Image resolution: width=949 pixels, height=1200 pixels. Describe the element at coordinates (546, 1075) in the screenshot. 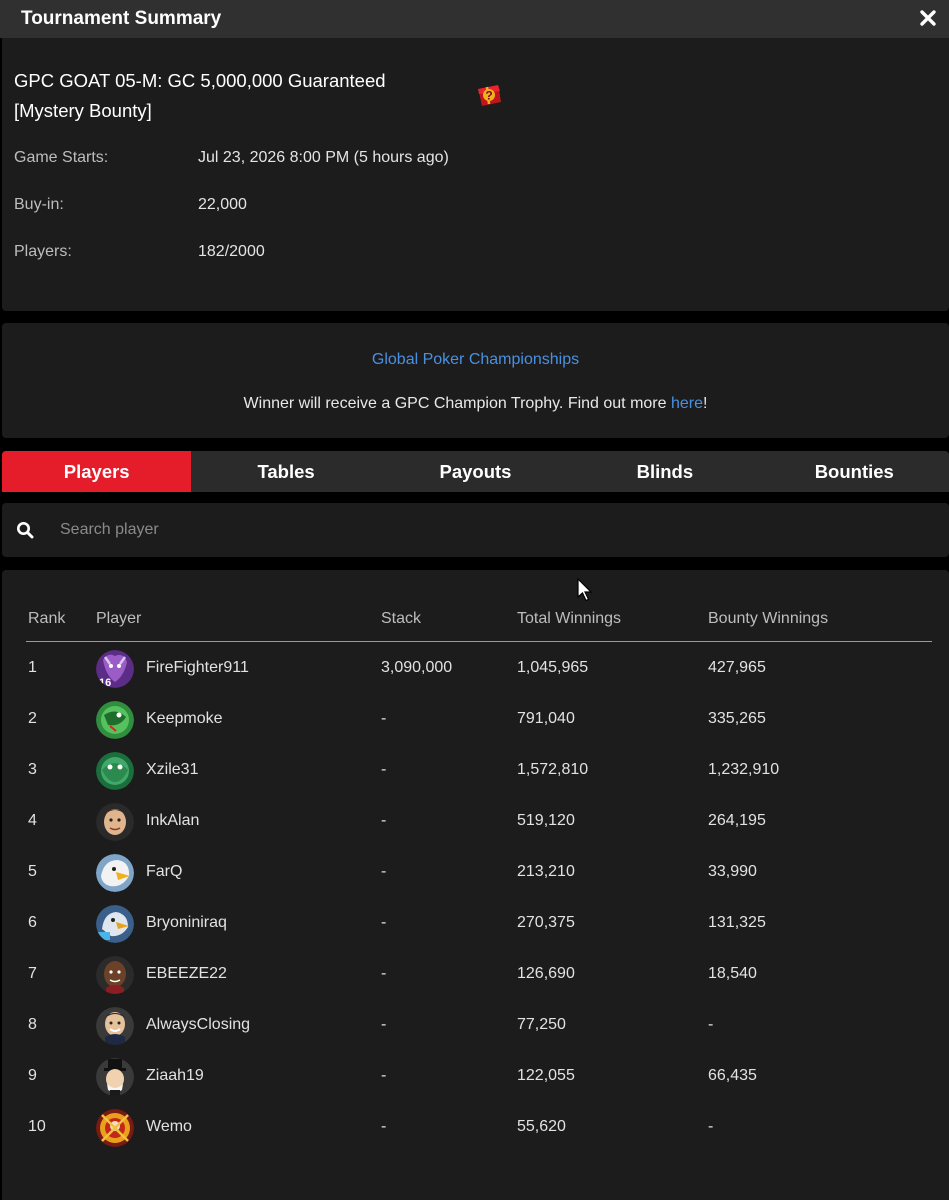

I see `cell-total-winnings: 122,055` at that location.